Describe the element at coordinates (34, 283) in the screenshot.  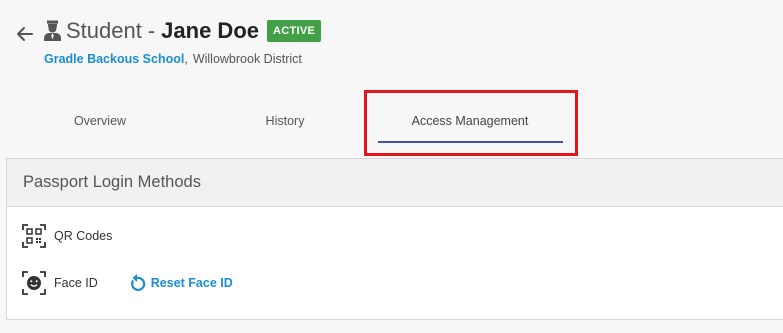
I see `face-id-icon` at that location.